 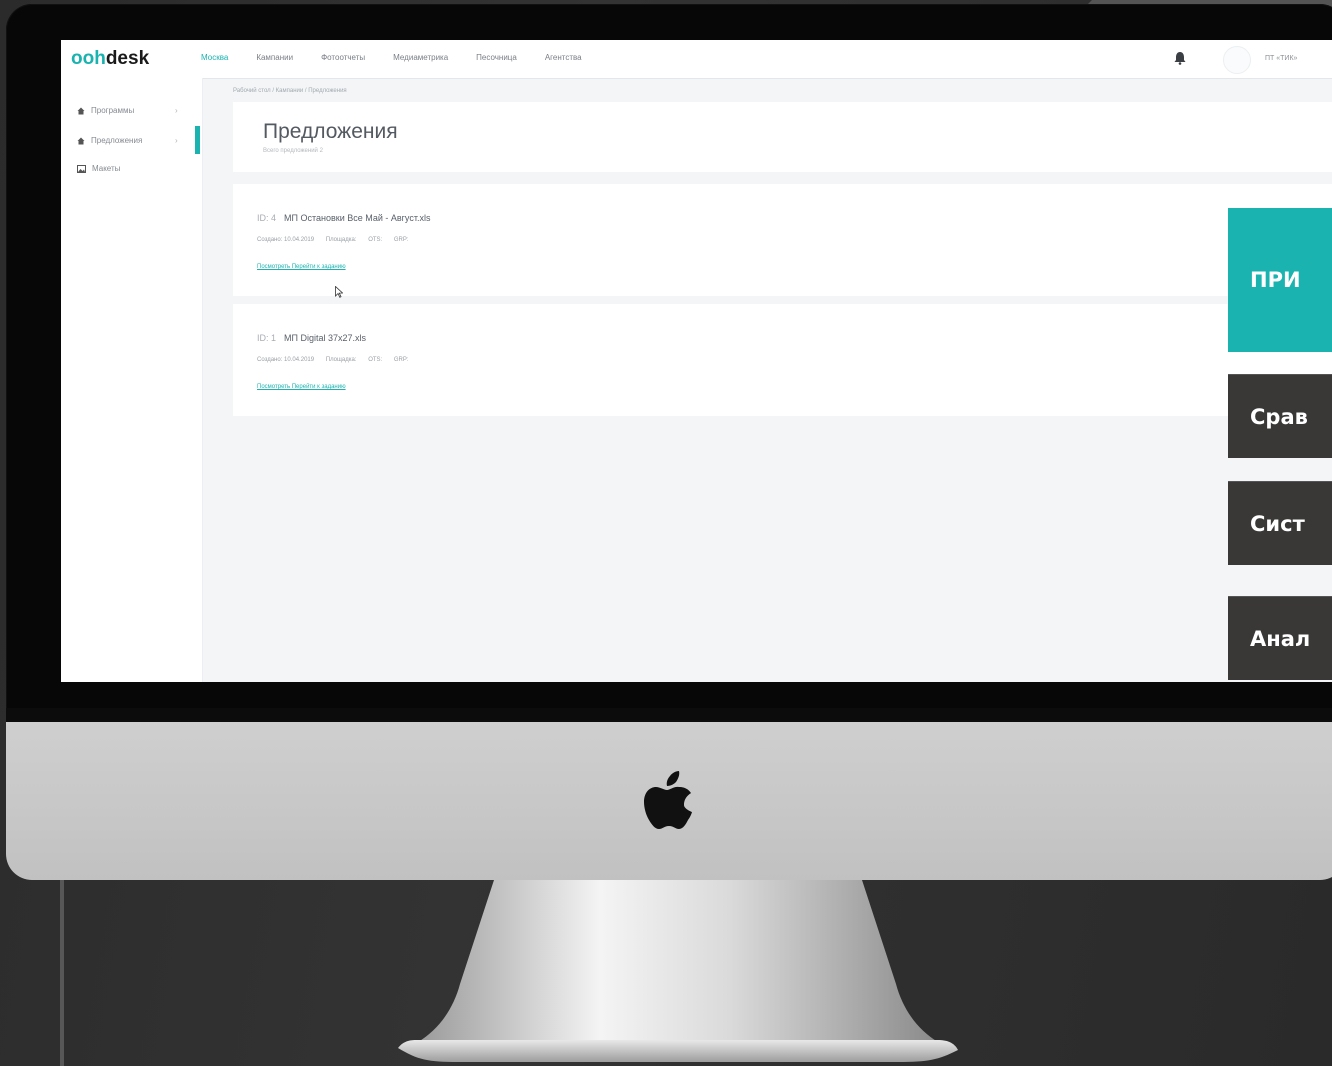 I want to click on feature-button-system: Сист, so click(x=1280, y=523).